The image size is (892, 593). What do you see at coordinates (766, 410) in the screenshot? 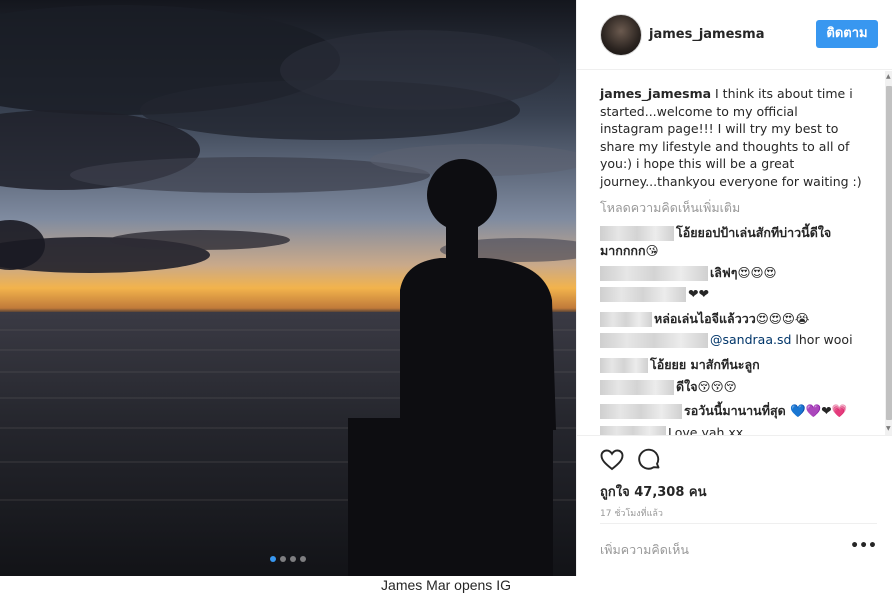
I see `comment-text: รอวันนี้มานานที่สุด 💙💜❤💗` at bounding box center [766, 410].